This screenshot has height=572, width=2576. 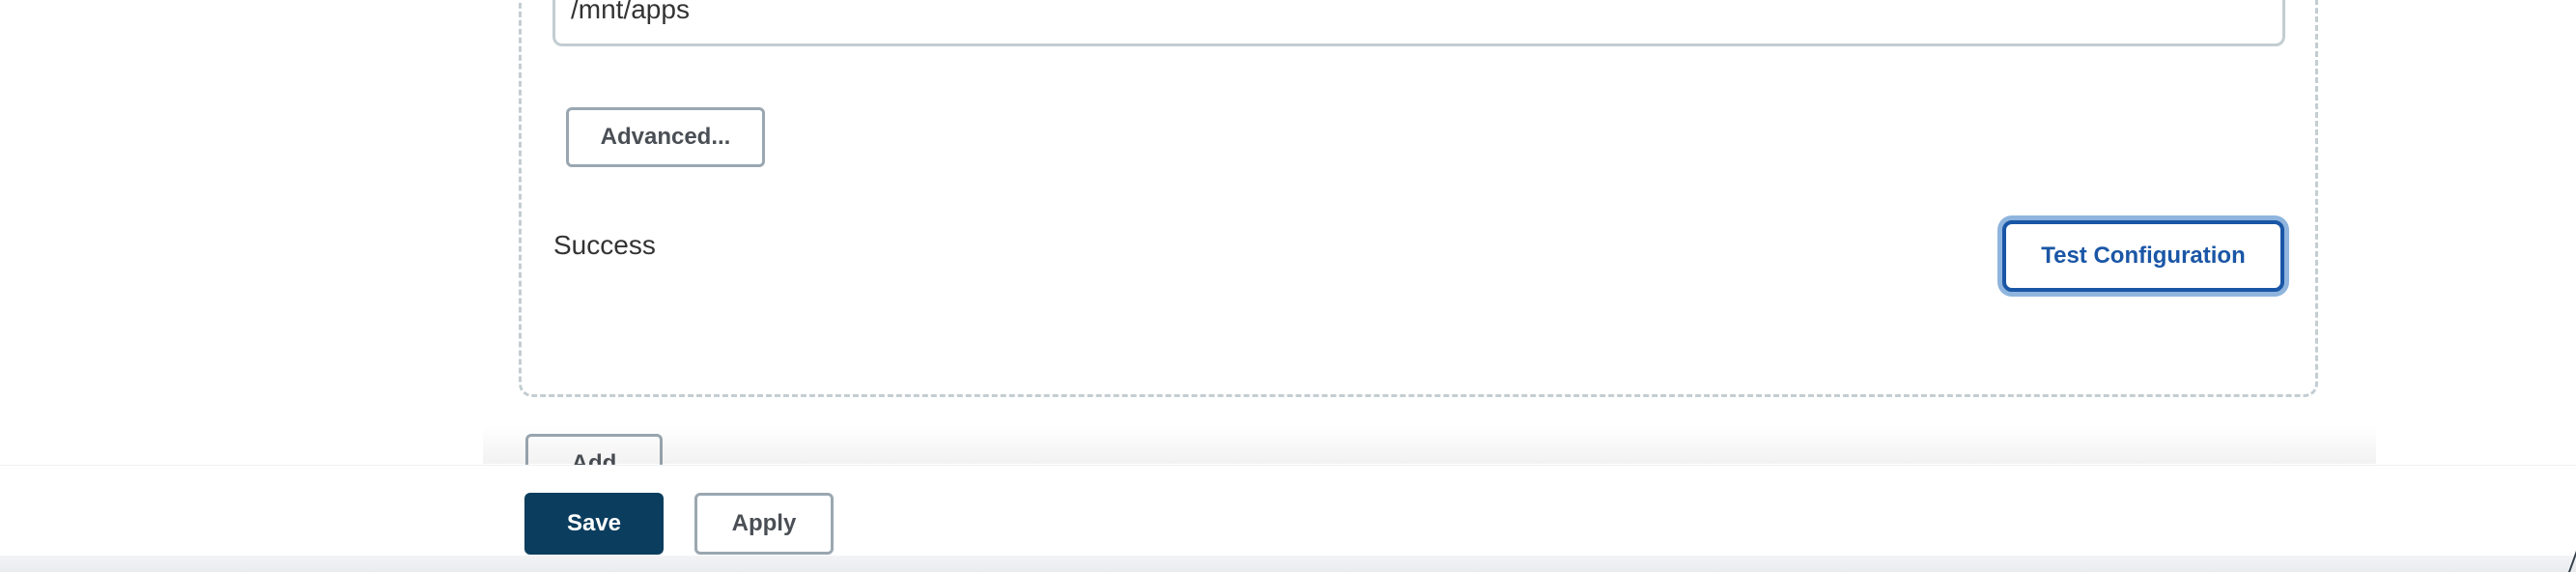 What do you see at coordinates (594, 524) in the screenshot?
I see `save-button: Save` at bounding box center [594, 524].